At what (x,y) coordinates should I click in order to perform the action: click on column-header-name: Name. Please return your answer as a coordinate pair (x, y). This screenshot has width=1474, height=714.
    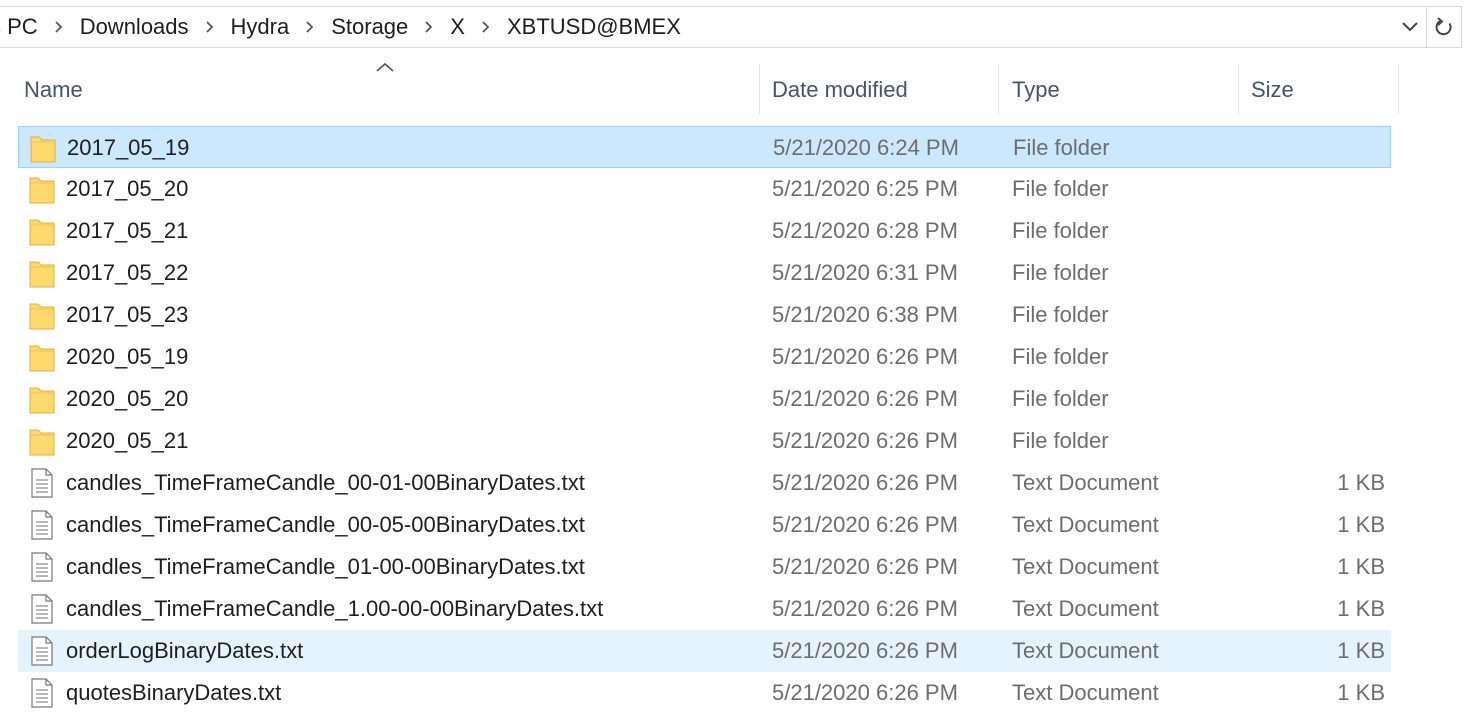
    Looking at the image, I should click on (389, 90).